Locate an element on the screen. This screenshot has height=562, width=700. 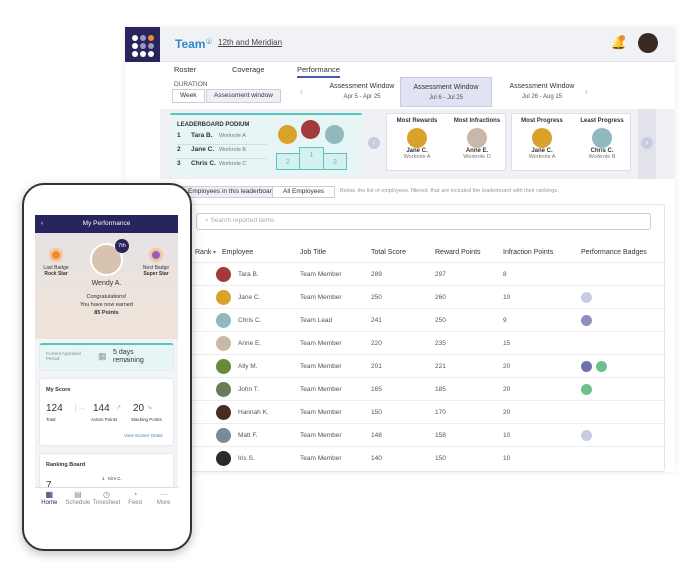
window-3: Assessment Window Jul 26 - Aug 15 is located at coordinates (542, 92).